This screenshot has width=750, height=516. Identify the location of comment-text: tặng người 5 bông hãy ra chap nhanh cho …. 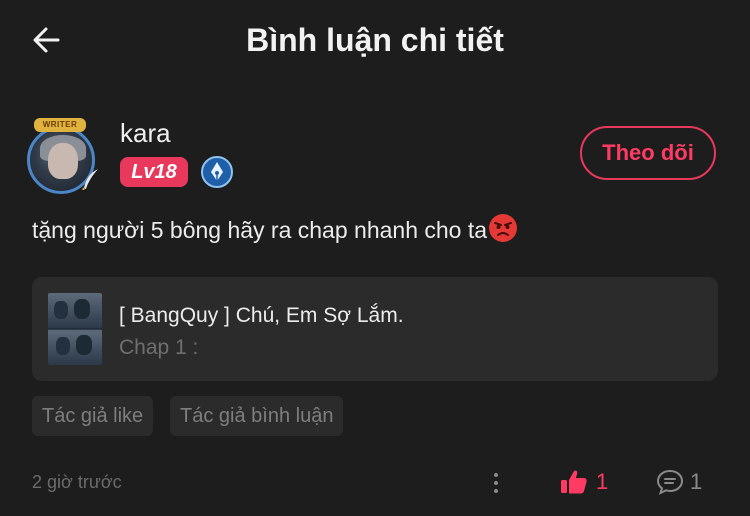
(275, 229).